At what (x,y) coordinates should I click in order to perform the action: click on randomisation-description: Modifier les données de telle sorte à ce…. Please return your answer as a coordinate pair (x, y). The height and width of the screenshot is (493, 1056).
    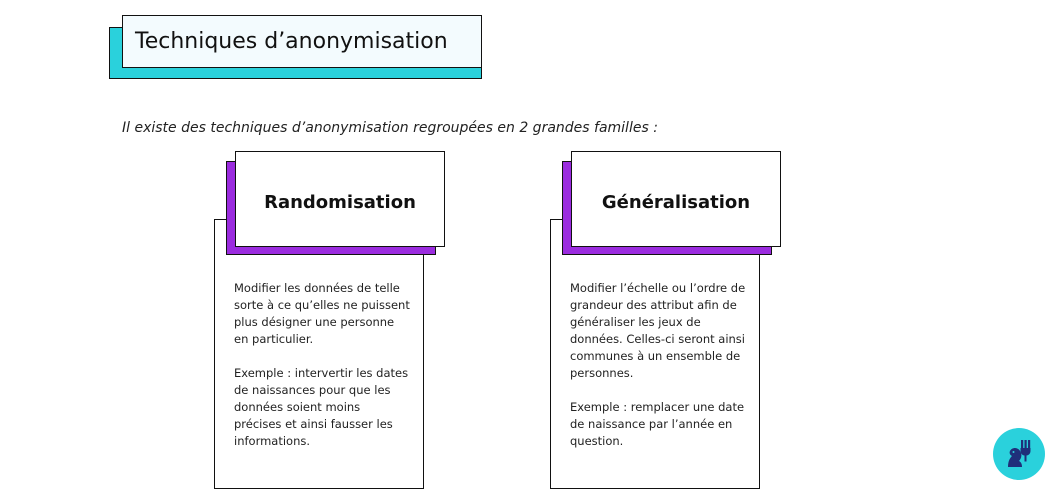
    Looking at the image, I should click on (322, 313).